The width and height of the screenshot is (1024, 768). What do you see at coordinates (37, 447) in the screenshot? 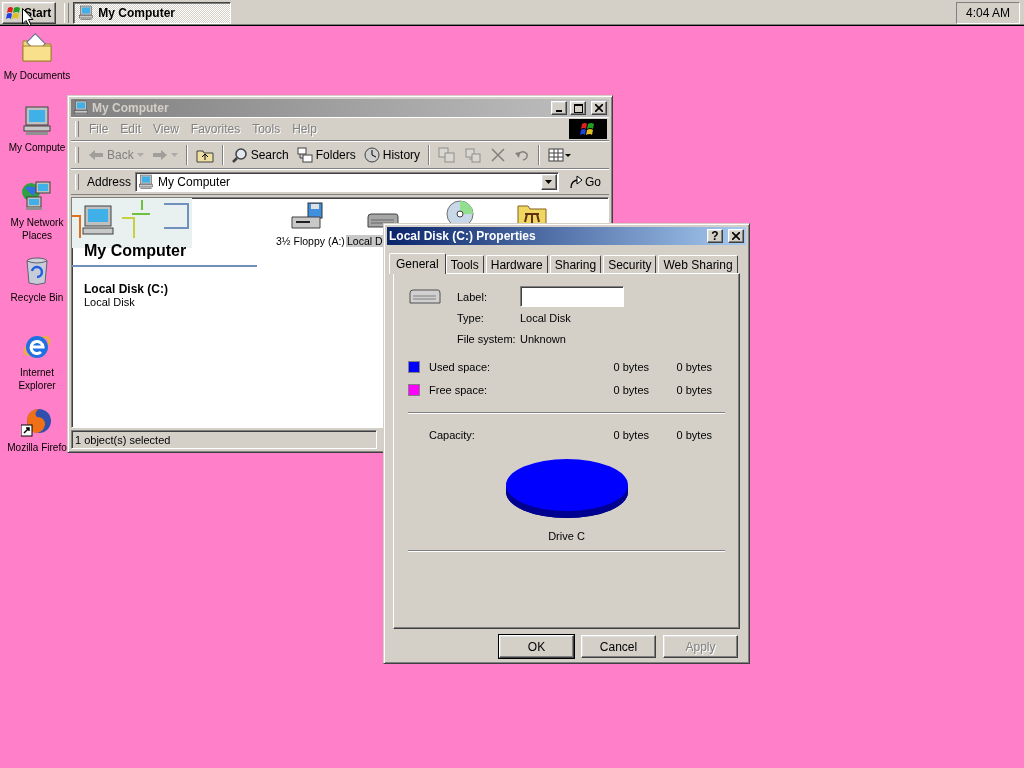
I see `desktop-icon-label: Mozilla Firefo` at bounding box center [37, 447].